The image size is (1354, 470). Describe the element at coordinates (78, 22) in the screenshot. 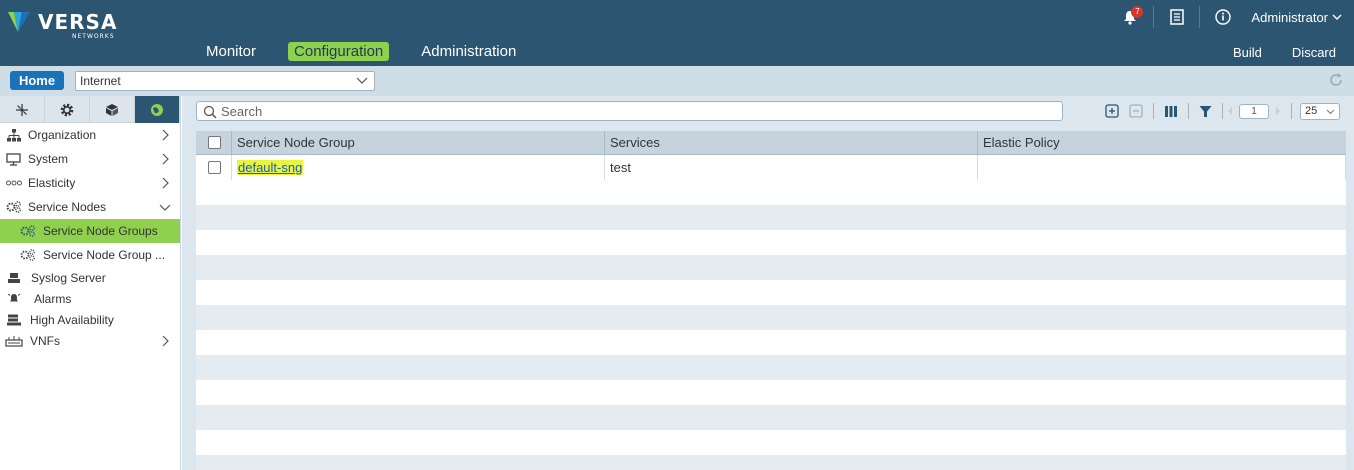

I see `brand-name: VERSA` at that location.